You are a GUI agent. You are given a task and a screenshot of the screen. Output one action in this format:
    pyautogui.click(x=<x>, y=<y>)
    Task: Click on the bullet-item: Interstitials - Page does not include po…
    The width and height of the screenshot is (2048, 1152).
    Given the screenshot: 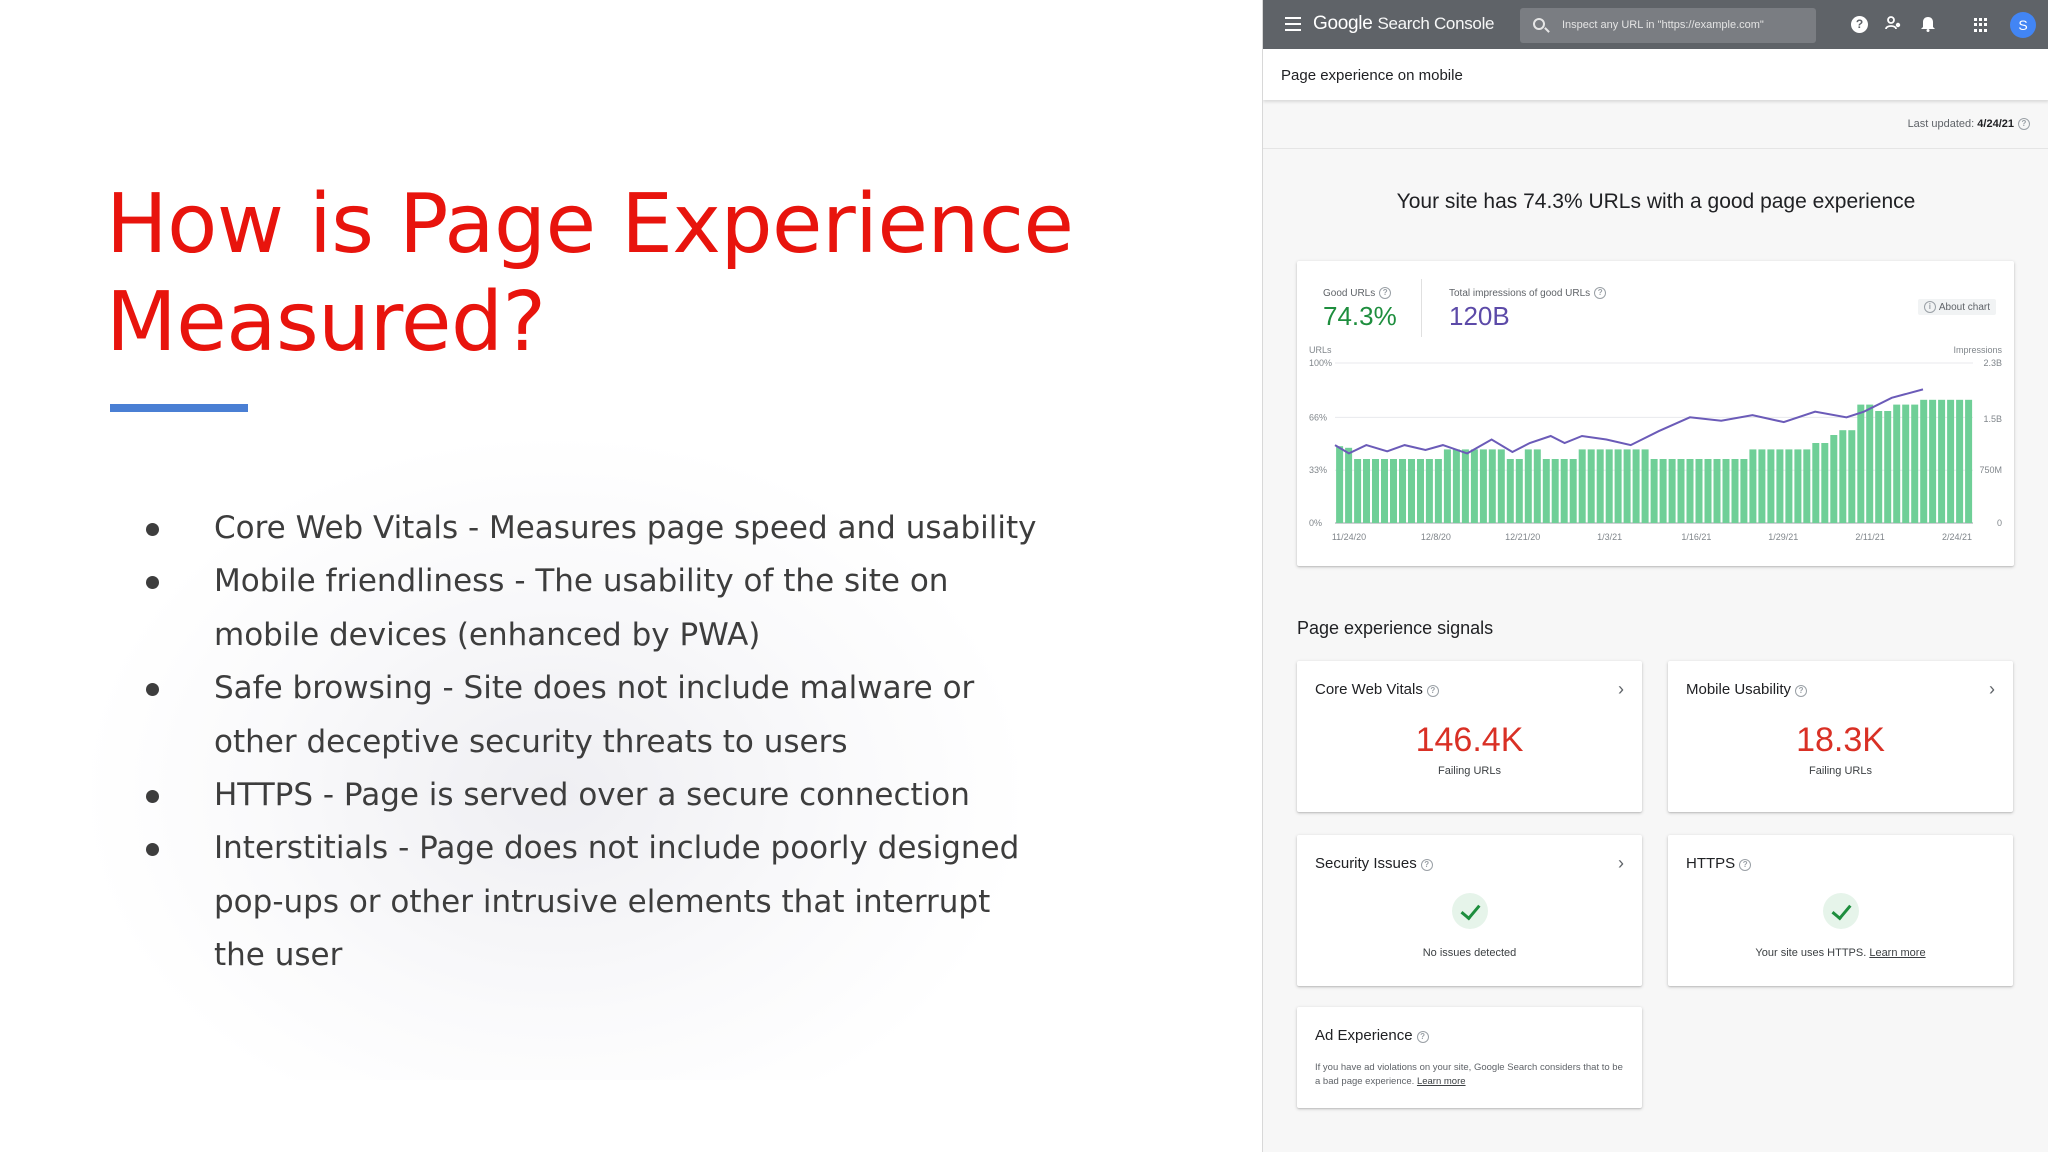 What is the action you would take?
    pyautogui.click(x=590, y=902)
    